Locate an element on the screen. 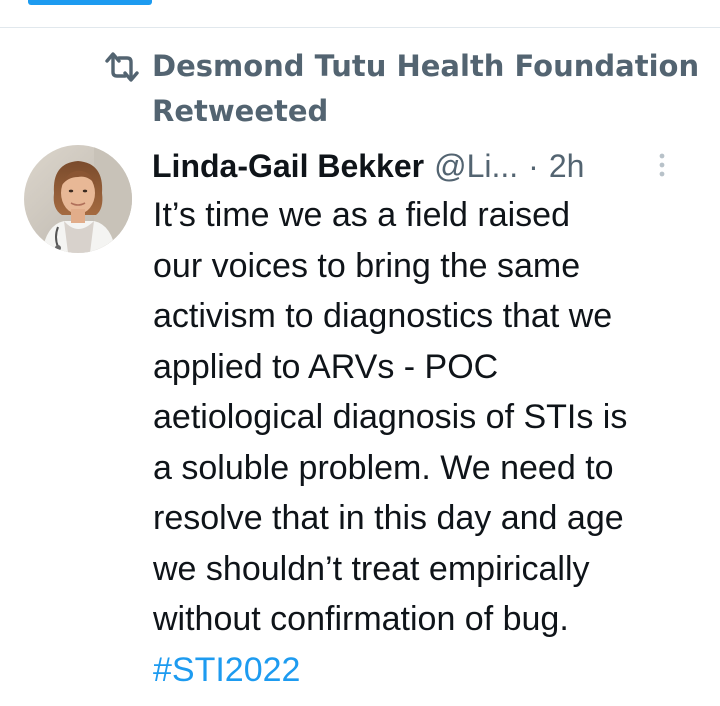 This screenshot has height=706, width=720. retweet-icon is located at coordinates (122, 67).